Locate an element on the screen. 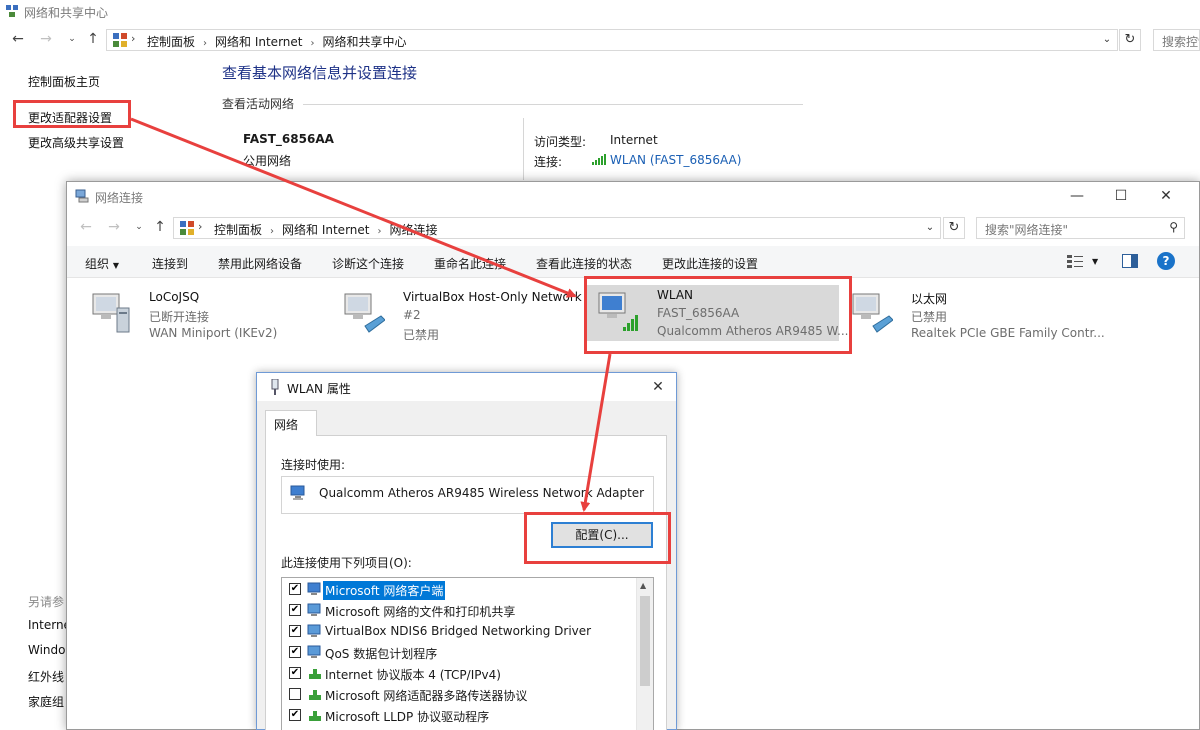 This screenshot has width=1200, height=730. adapter-item: VirtualBox Host-Only Network #2 已禁用 is located at coordinates (457, 316).